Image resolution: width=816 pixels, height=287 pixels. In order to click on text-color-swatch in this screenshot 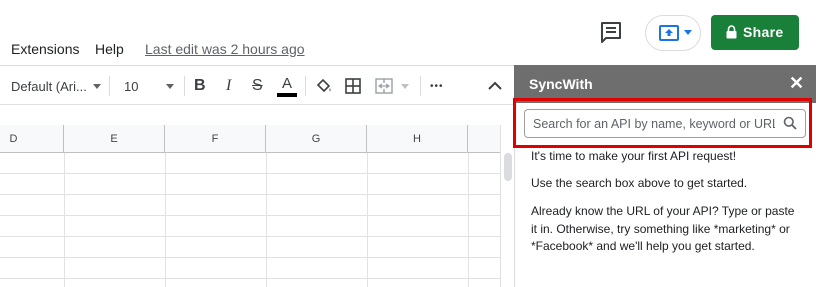, I will do `click(287, 94)`.